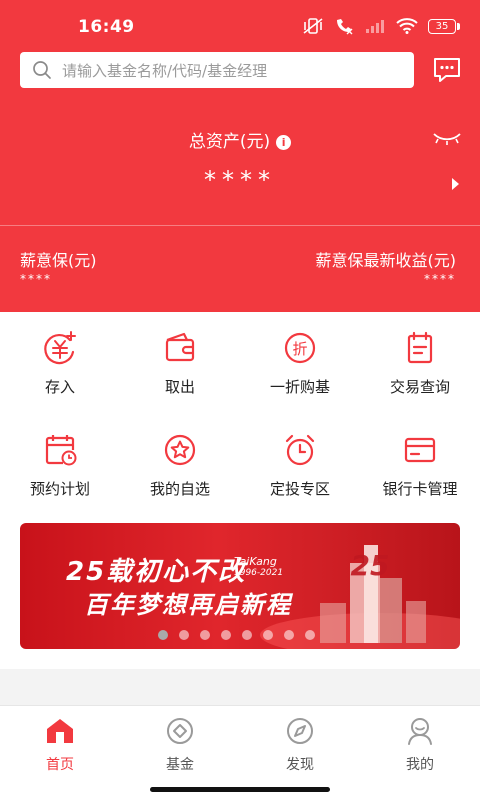 The width and height of the screenshot is (480, 801). I want to click on search-icon, so click(42, 70).